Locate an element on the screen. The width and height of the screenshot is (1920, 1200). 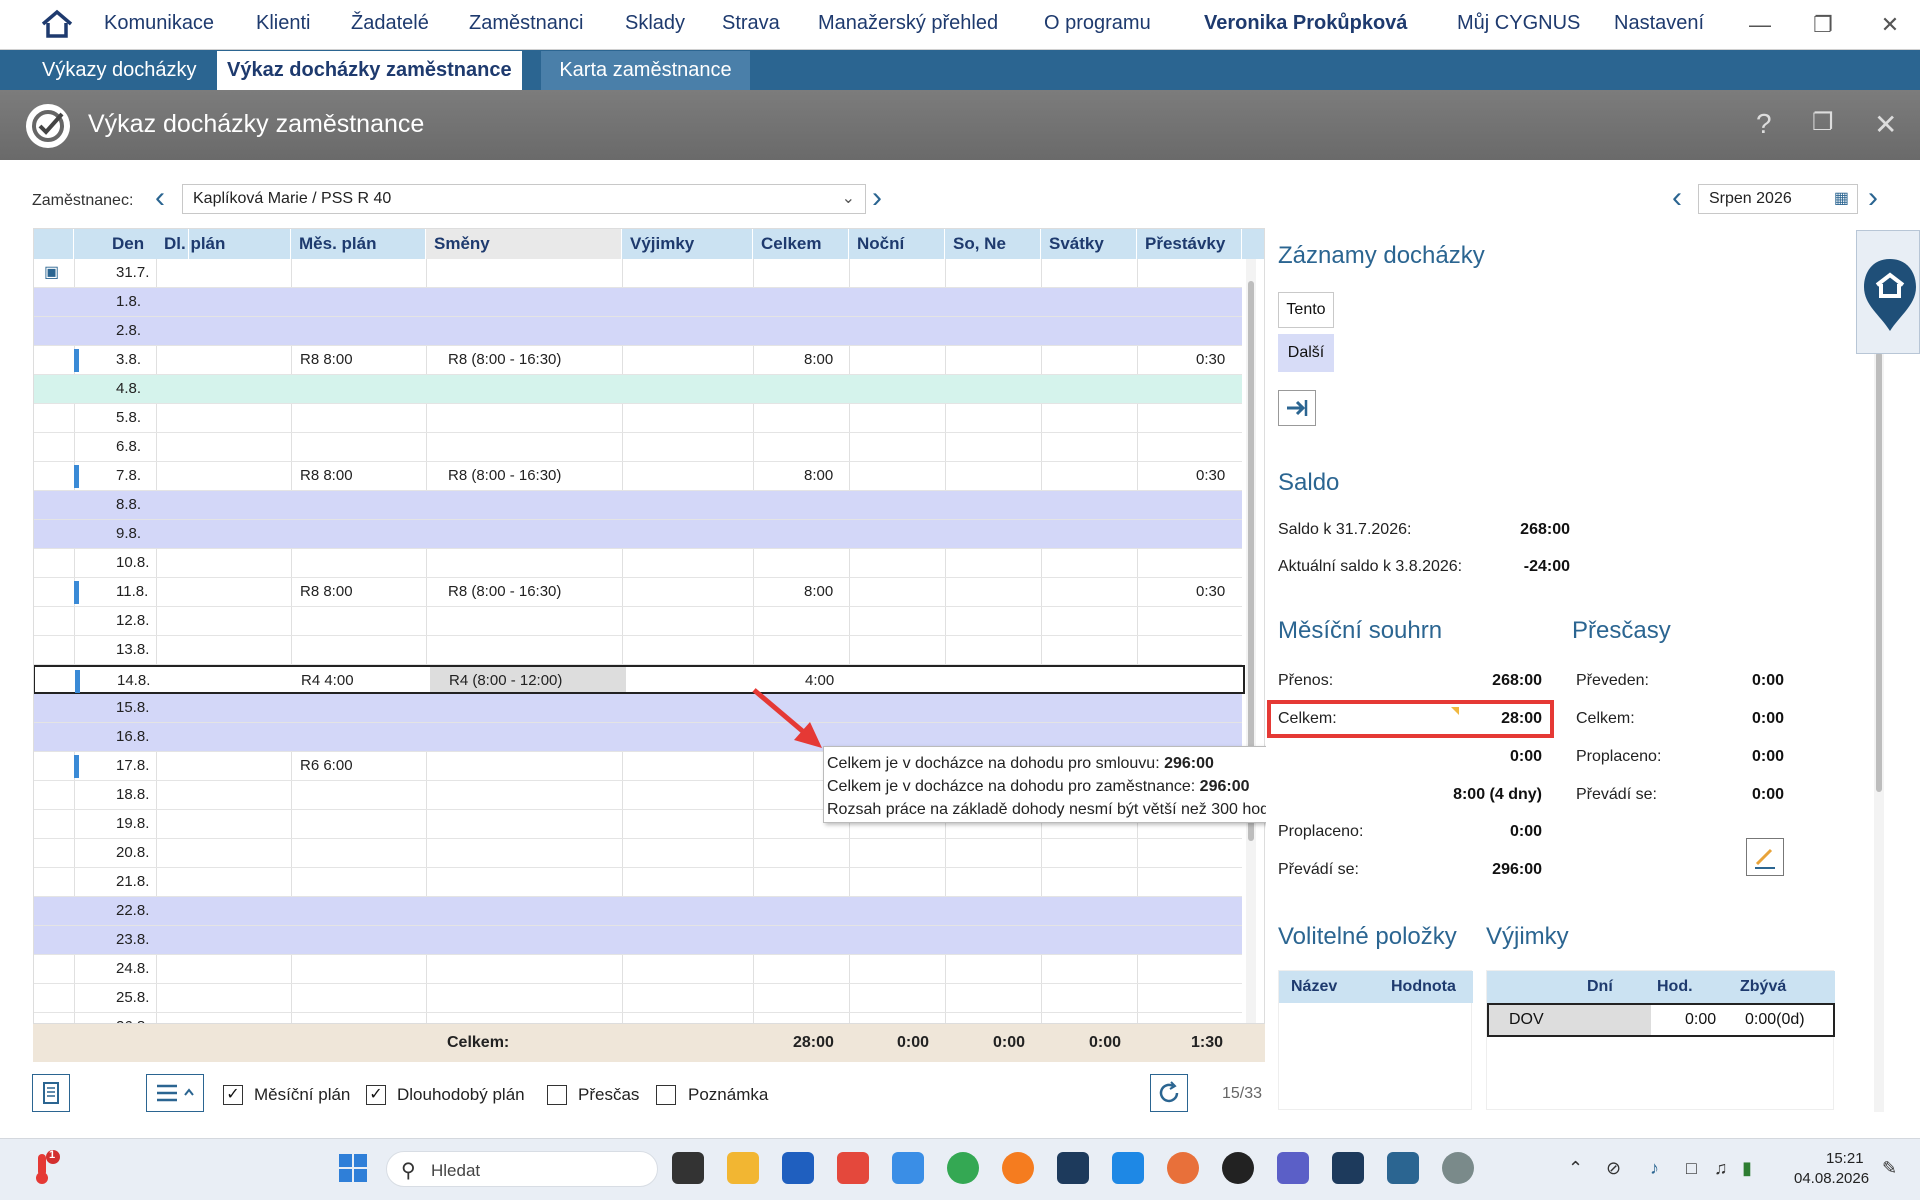
grid-col-vyjimky: Výjimky is located at coordinates (687, 244).